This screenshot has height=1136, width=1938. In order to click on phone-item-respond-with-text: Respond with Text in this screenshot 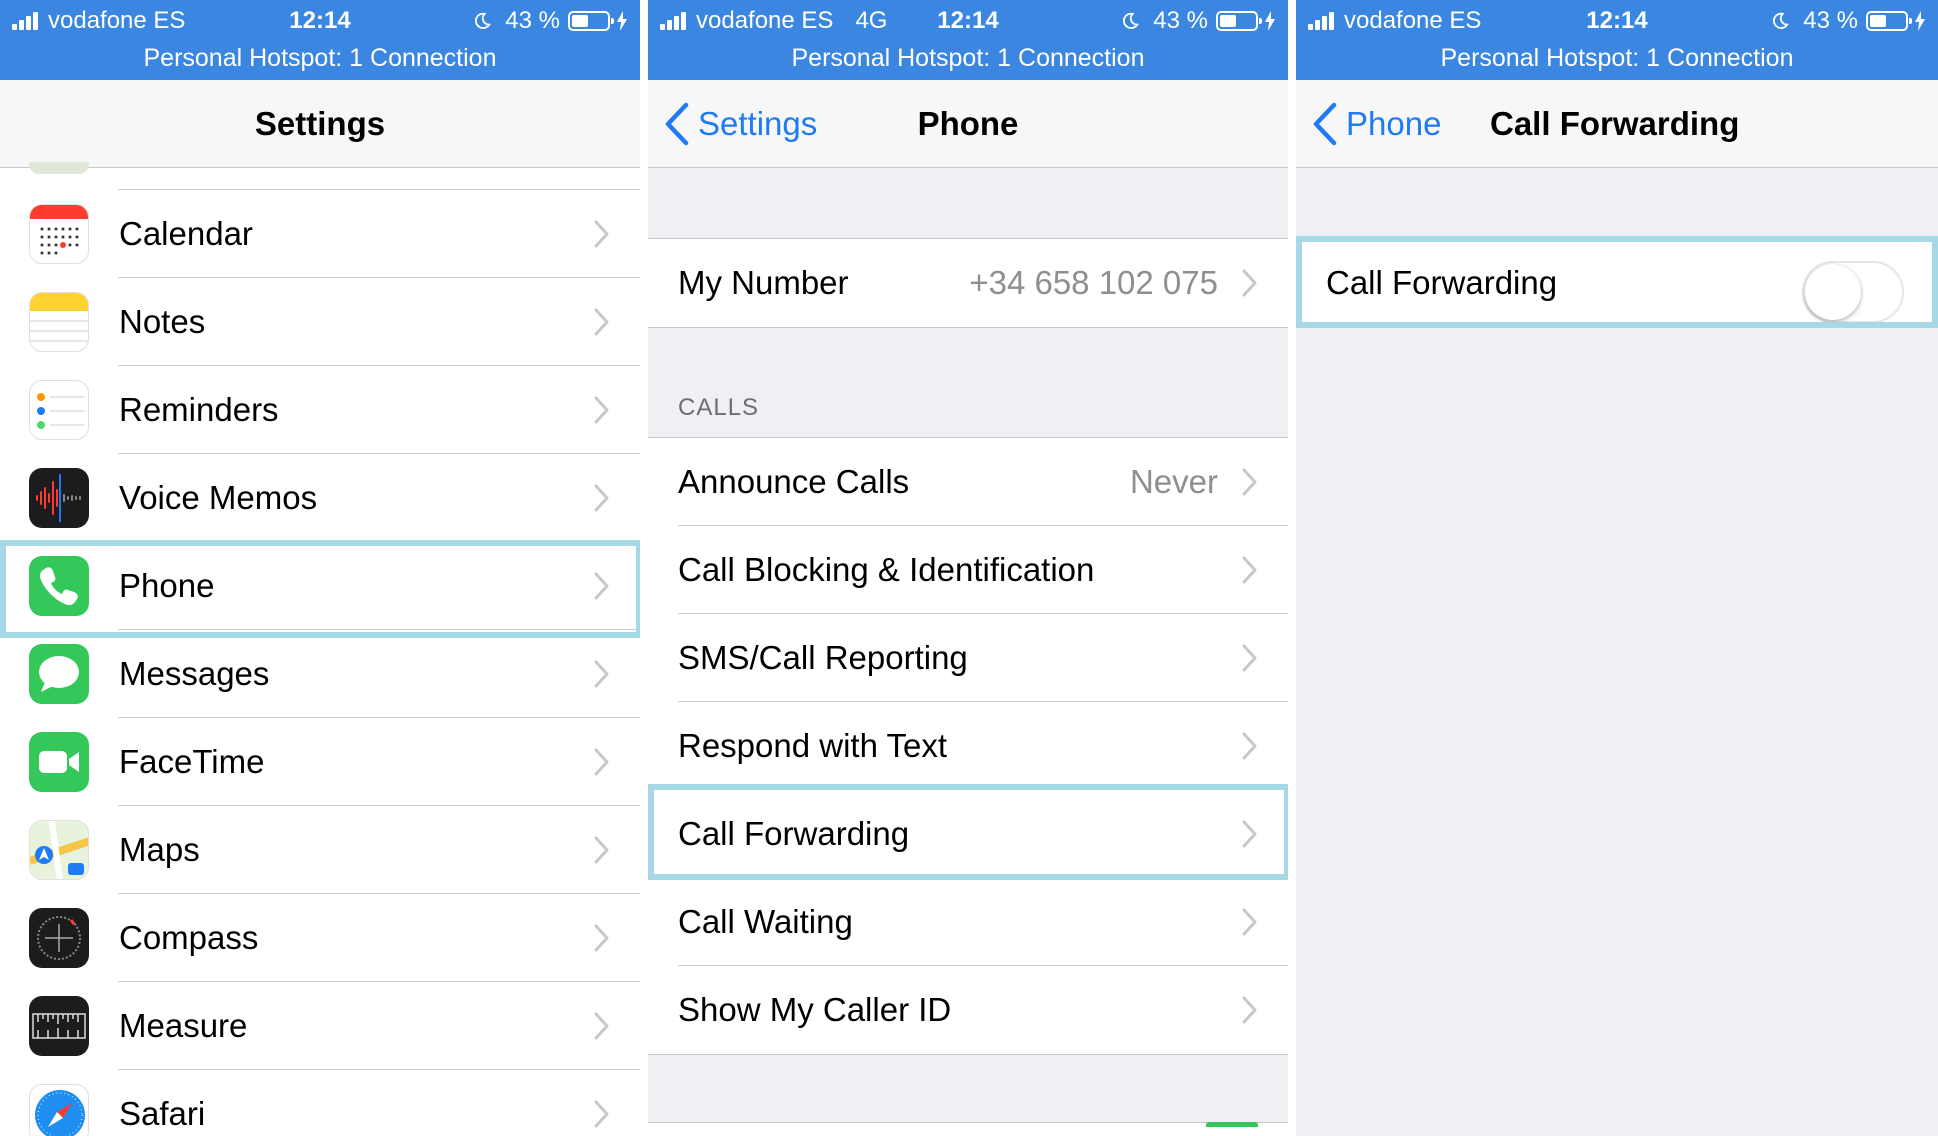, I will do `click(968, 746)`.